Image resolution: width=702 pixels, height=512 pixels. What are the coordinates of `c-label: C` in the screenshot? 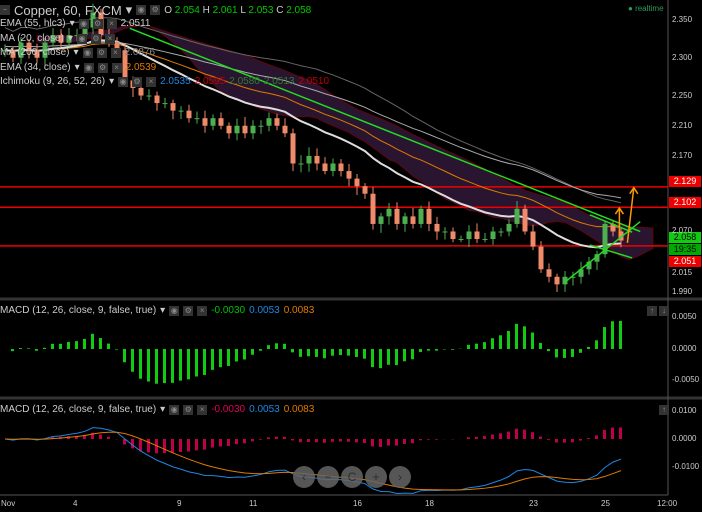 It's located at (280, 10).